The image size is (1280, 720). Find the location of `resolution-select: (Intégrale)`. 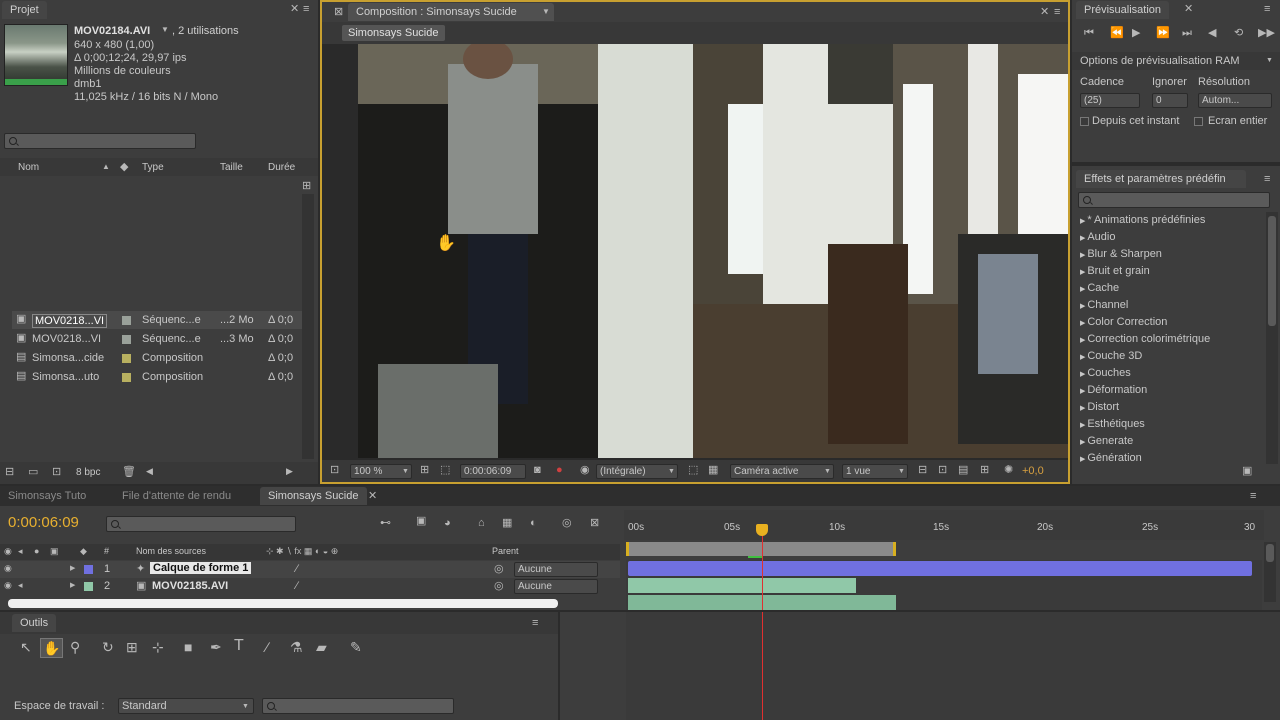

resolution-select: (Intégrale) is located at coordinates (637, 471).